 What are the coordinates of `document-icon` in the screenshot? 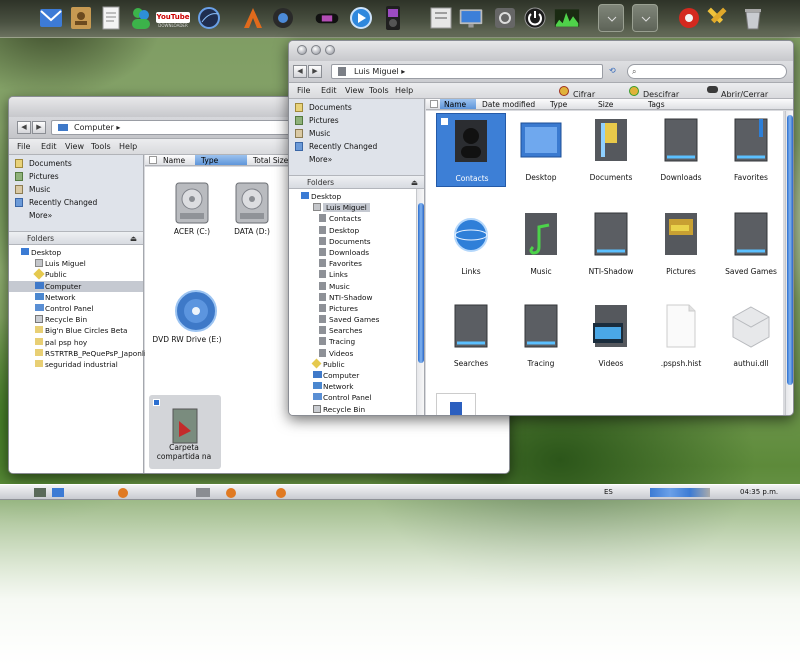 It's located at (111, 18).